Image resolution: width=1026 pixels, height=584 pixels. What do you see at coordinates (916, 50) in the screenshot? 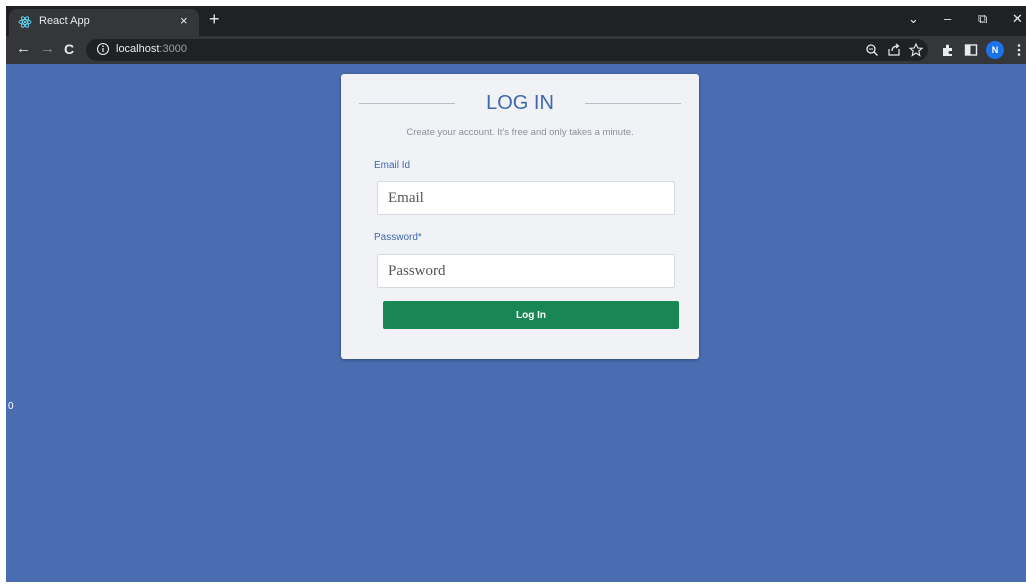
I see `bookmark-star-icon` at bounding box center [916, 50].